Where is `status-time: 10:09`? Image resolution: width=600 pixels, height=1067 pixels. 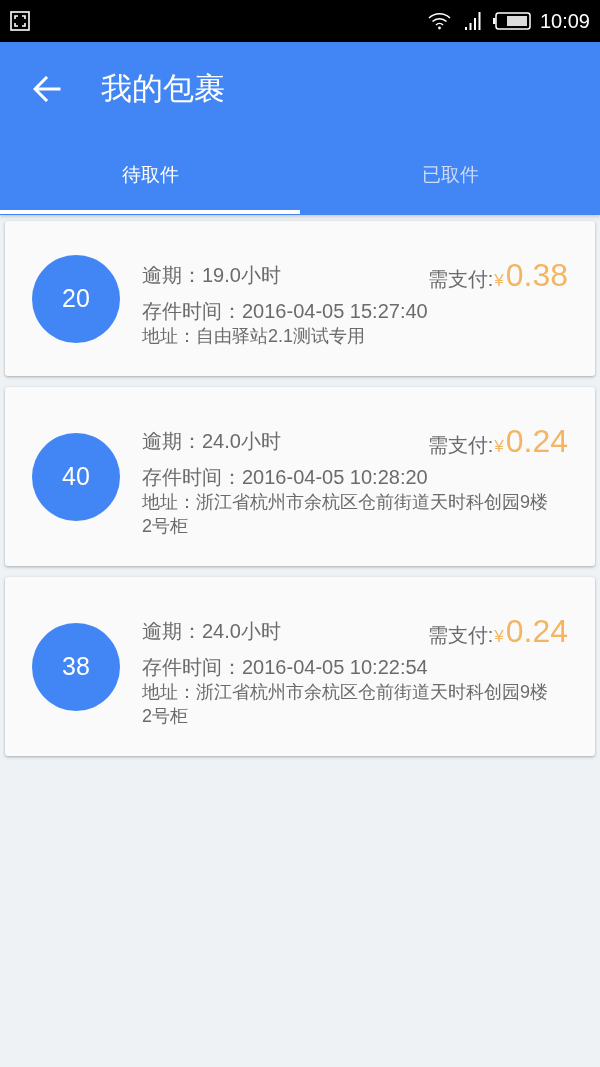 status-time: 10:09 is located at coordinates (564, 21).